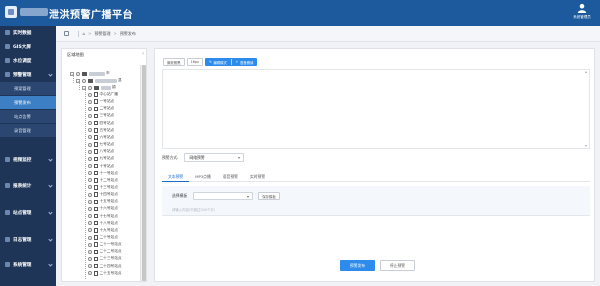  Describe the element at coordinates (223, 196) in the screenshot. I see `template-select` at that location.